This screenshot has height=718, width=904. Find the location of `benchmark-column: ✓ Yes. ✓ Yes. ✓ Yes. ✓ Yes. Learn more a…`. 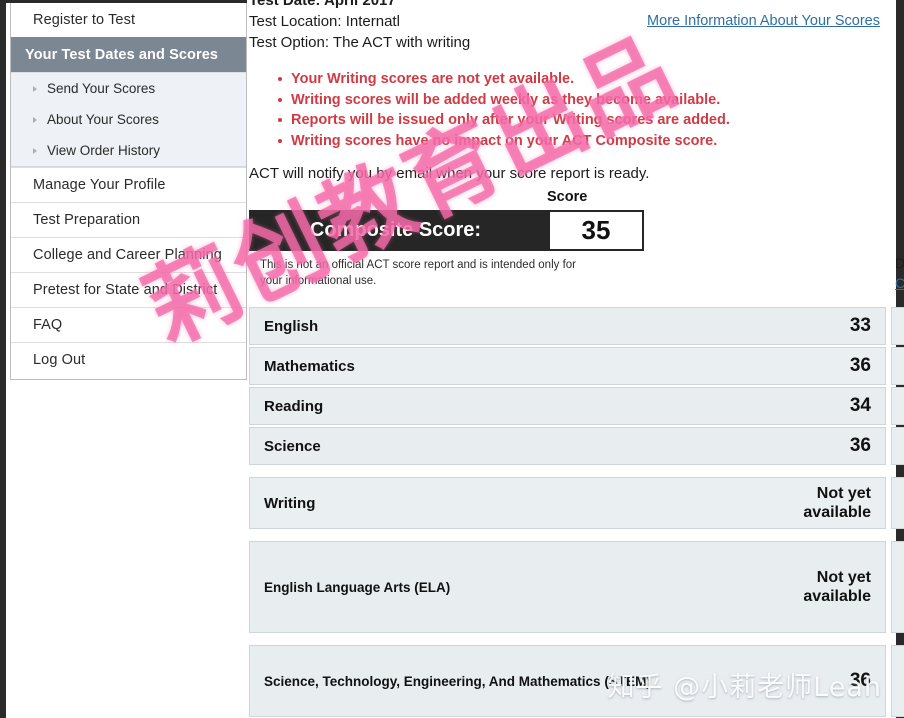

benchmark-column: ✓ Yes. ✓ Yes. ✓ Yes. ✓ Yes. Learn more a… is located at coordinates (897, 512).